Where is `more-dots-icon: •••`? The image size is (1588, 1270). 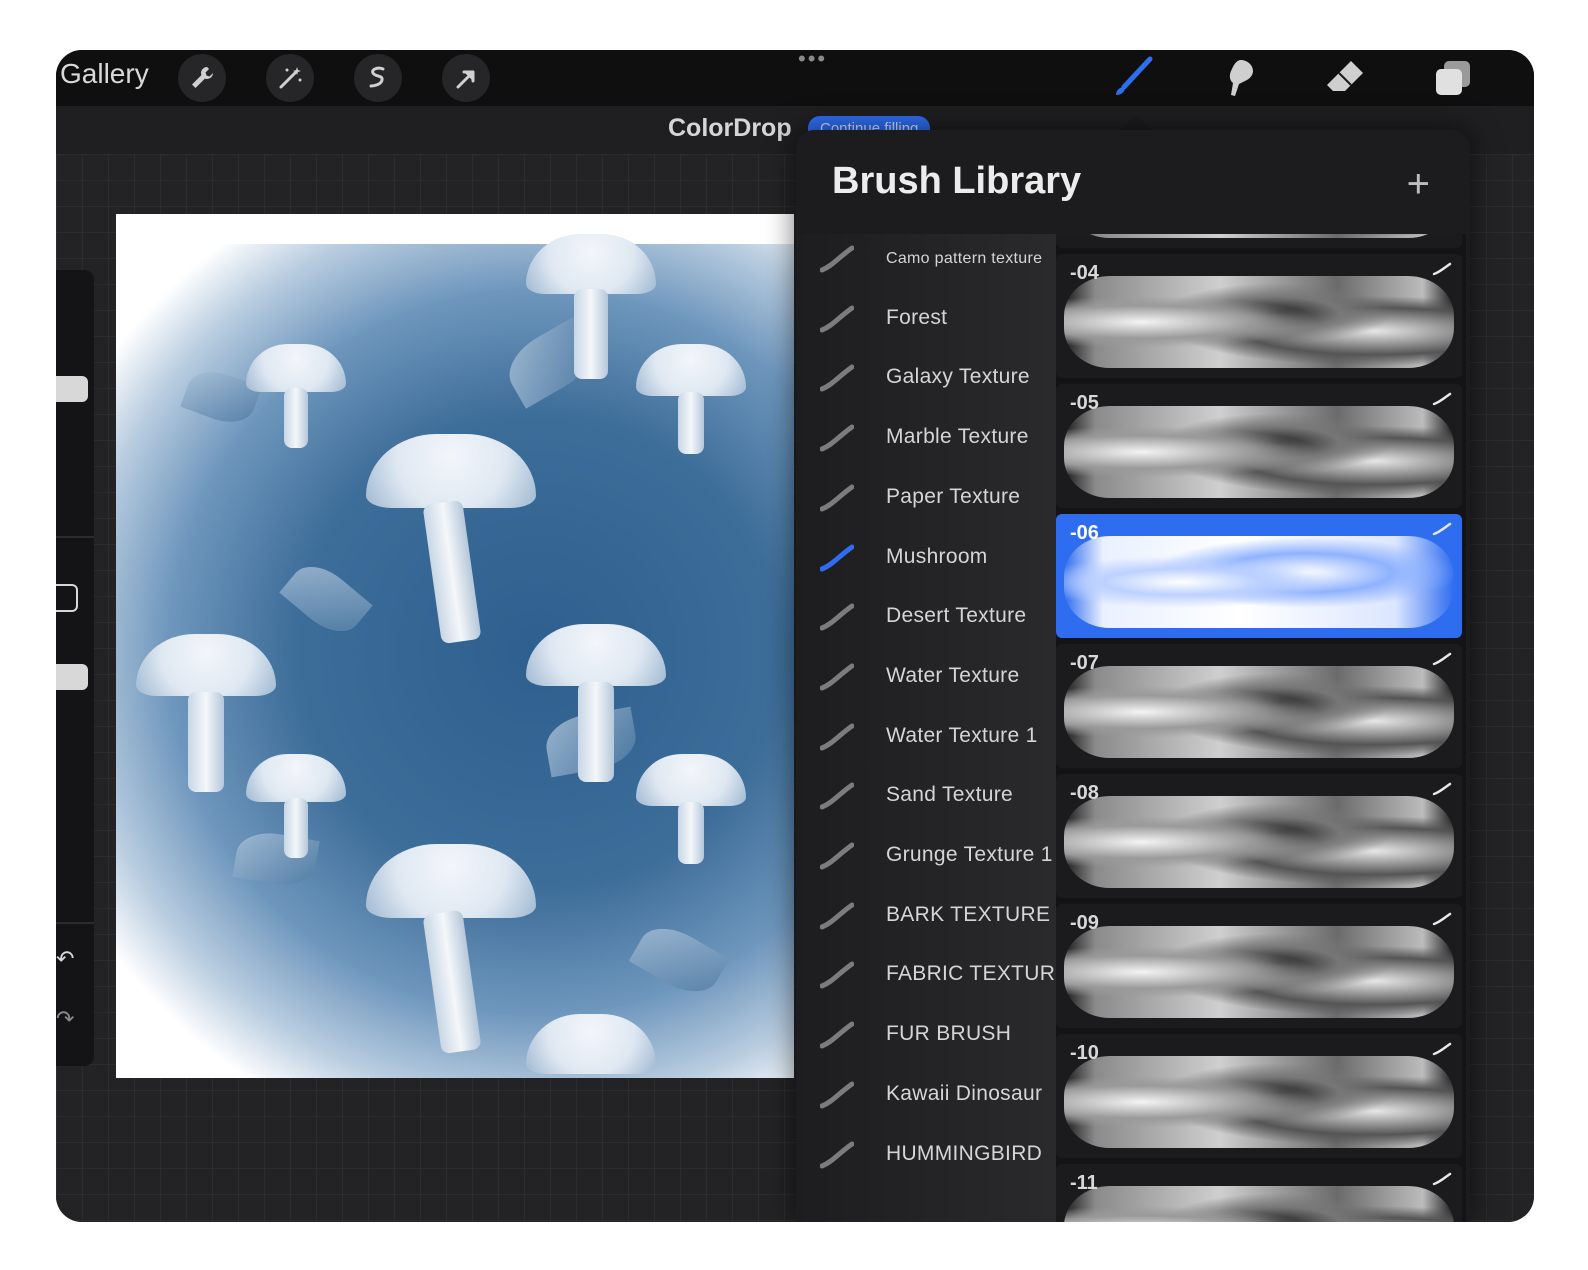 more-dots-icon: ••• is located at coordinates (812, 61).